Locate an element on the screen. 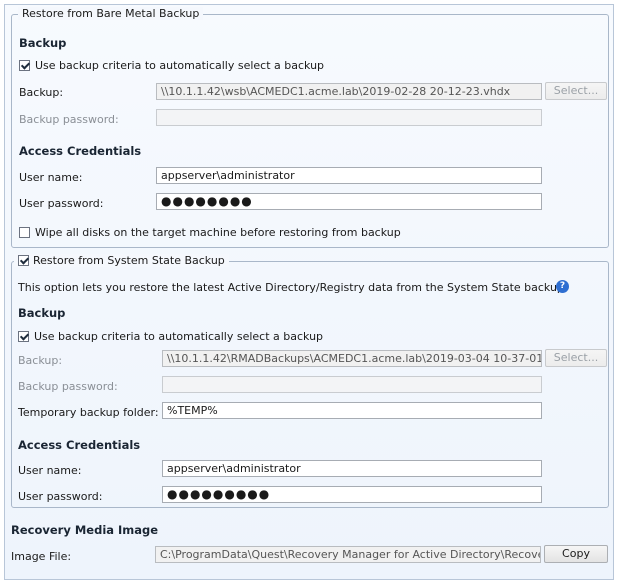 The width and height of the screenshot is (624, 587). bare-metal-password-field is located at coordinates (349, 117).